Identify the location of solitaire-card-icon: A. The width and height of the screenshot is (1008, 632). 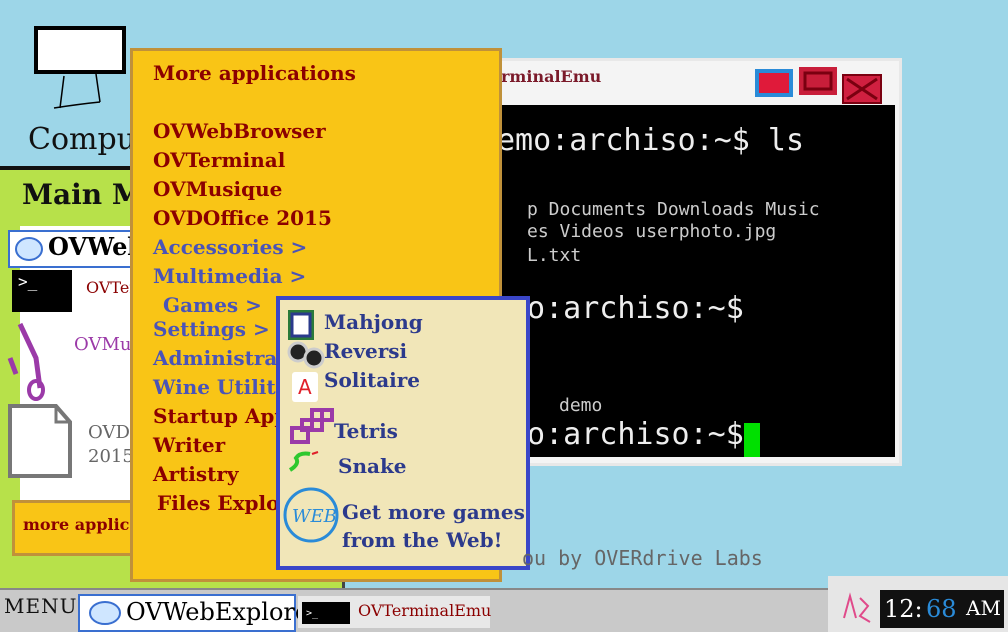
(305, 387).